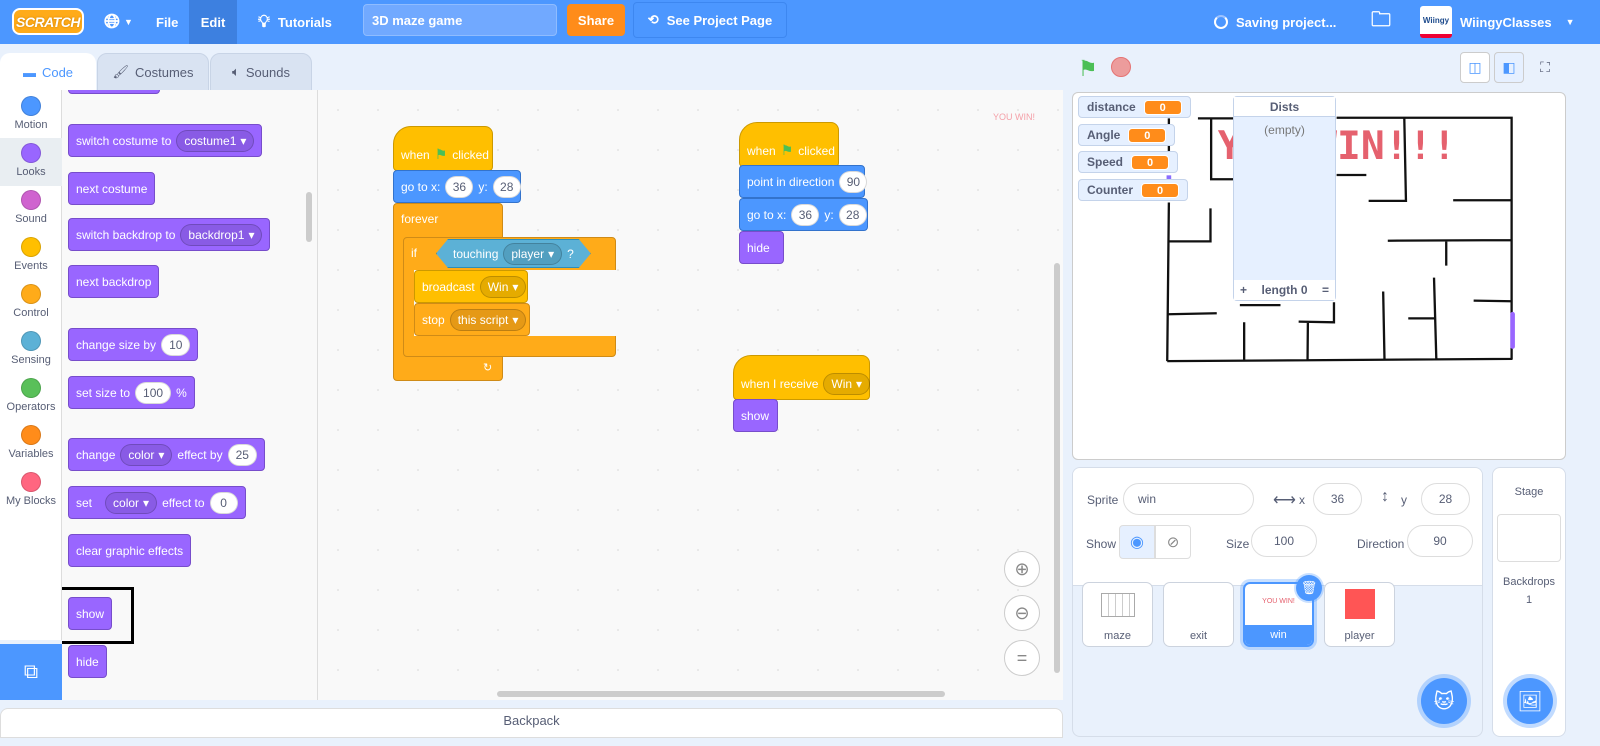 The image size is (1600, 746). Describe the element at coordinates (1381, 22) in the screenshot. I see `my-stuff-folder-icon: 🗀` at that location.